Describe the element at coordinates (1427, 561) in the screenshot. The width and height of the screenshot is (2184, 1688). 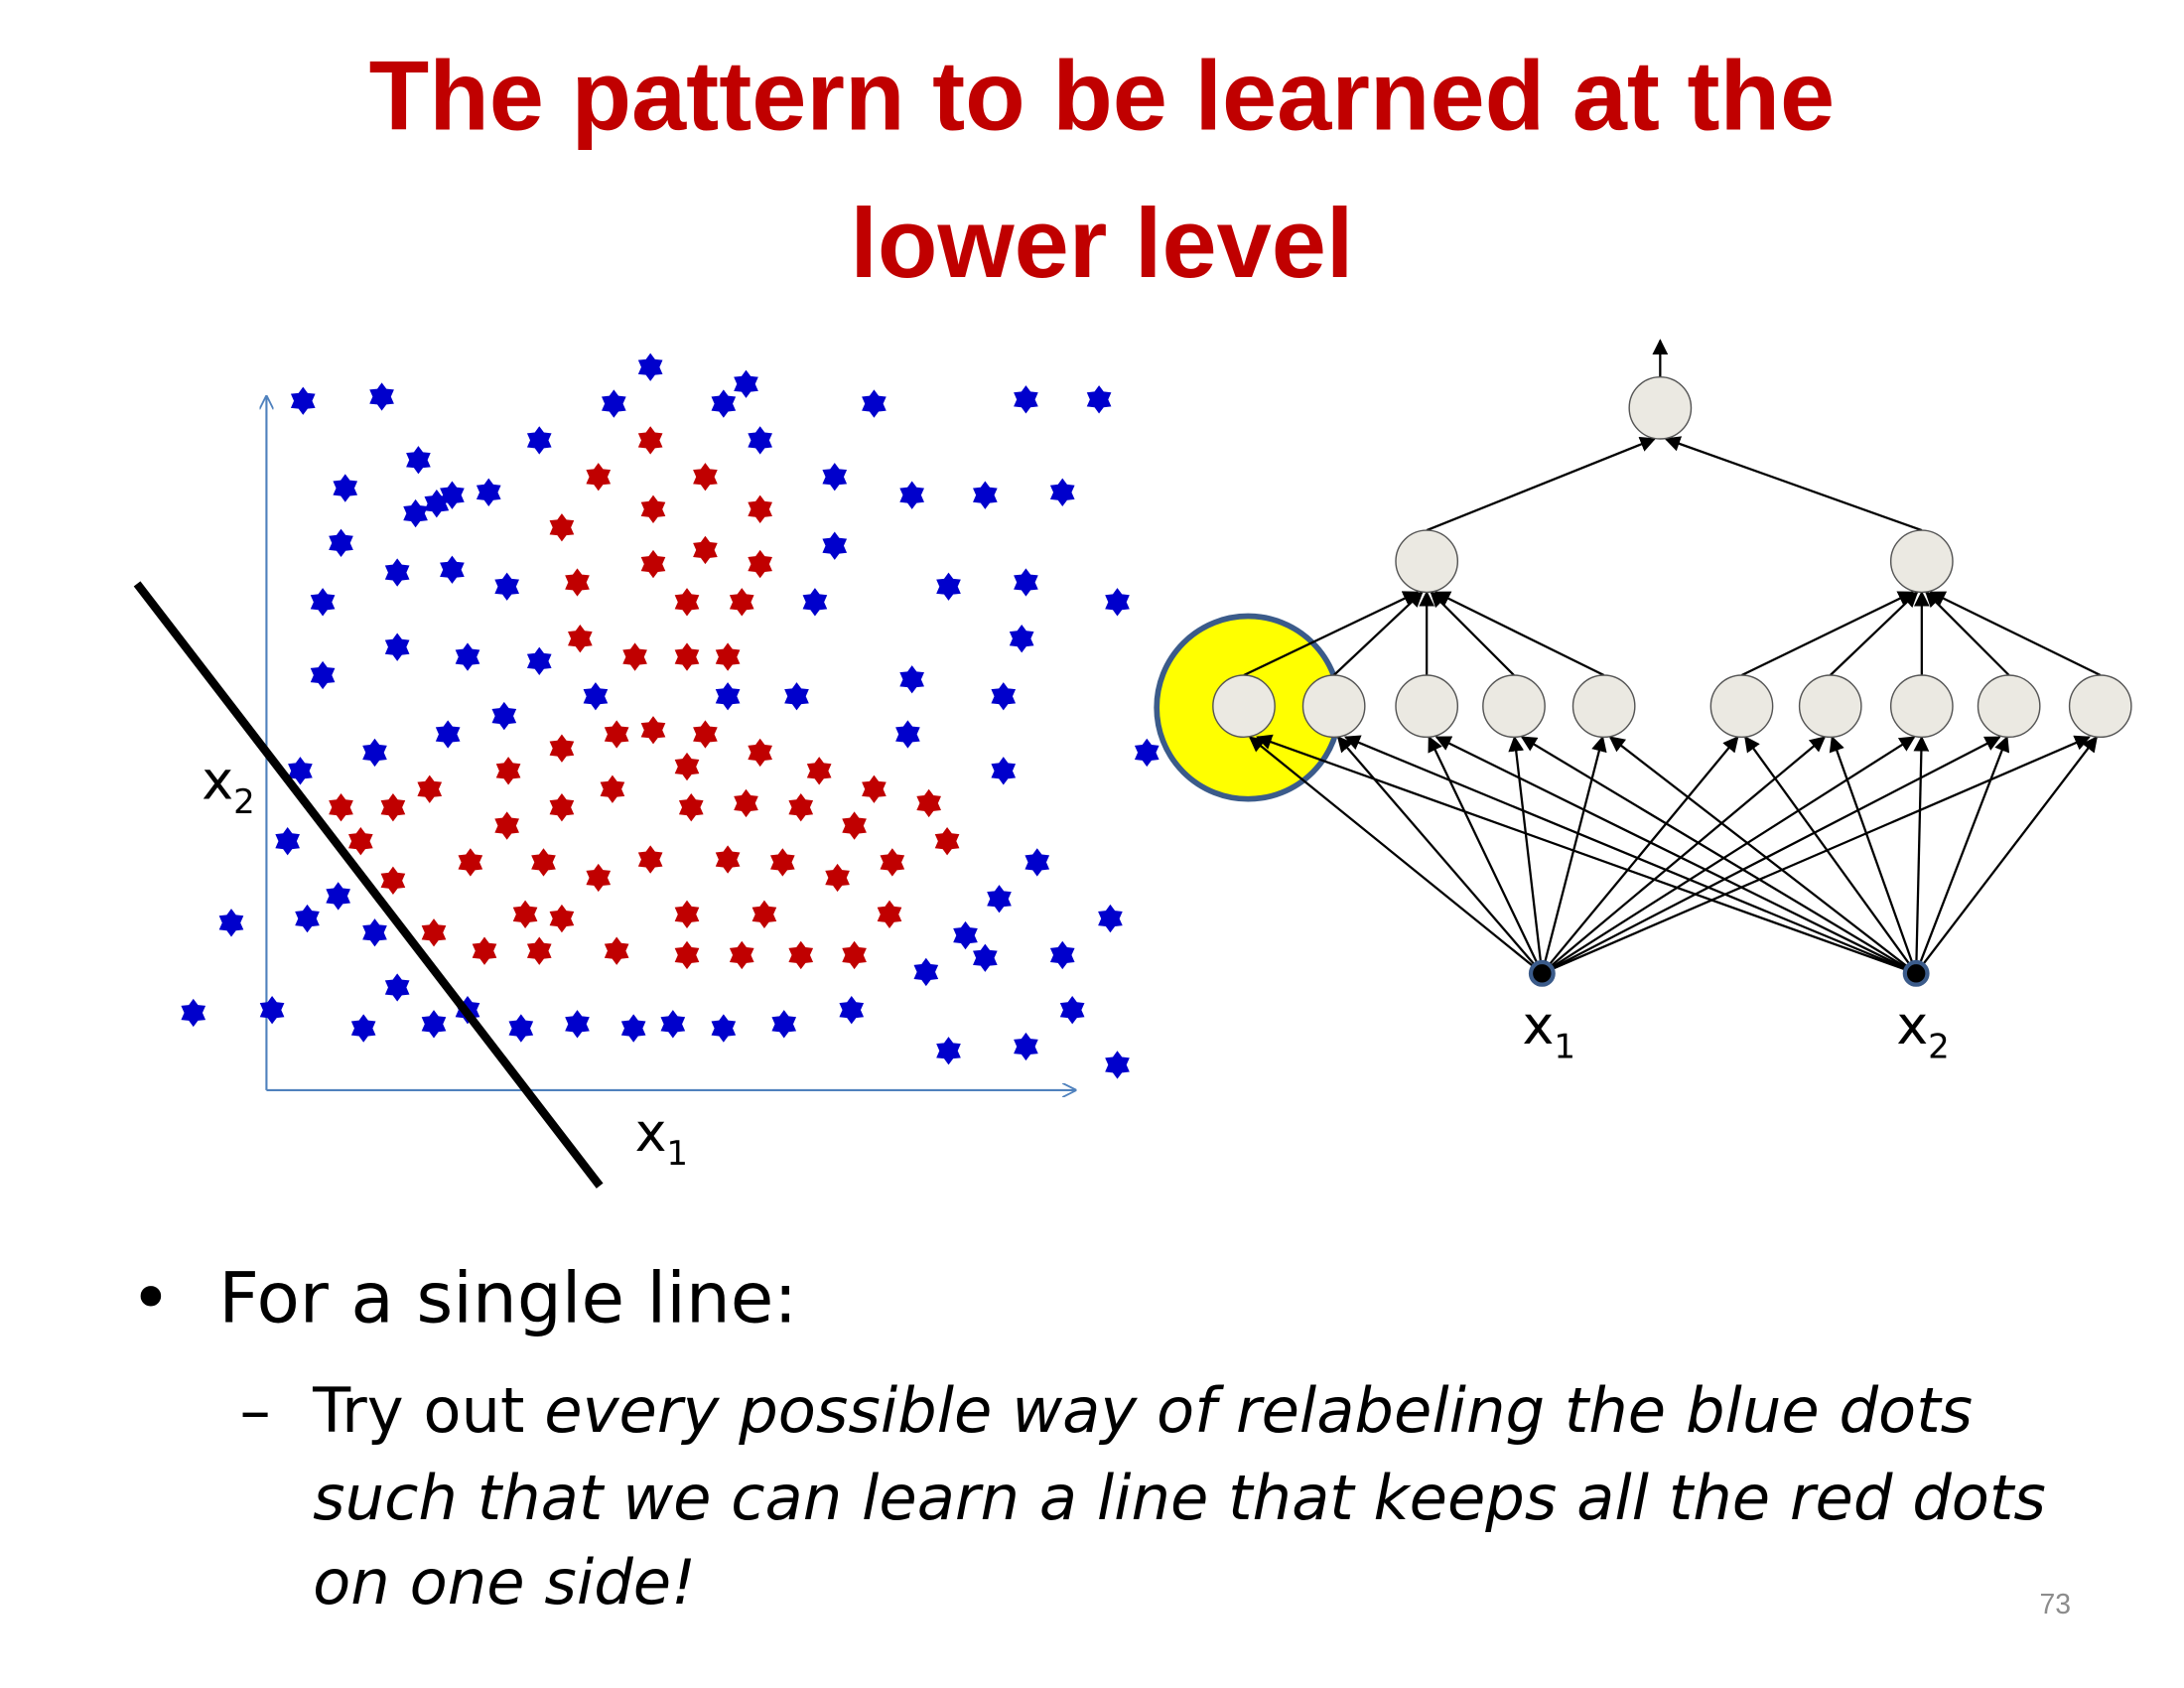
I see `hidden2-neuron` at that location.